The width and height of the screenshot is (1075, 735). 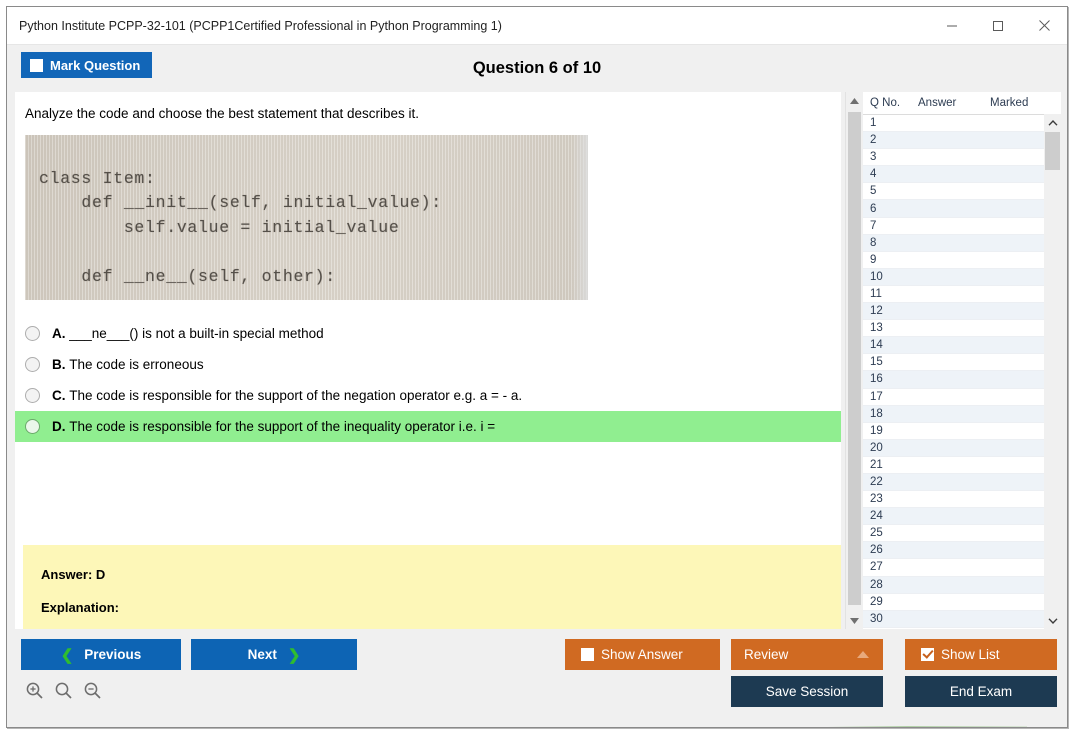 What do you see at coordinates (953, 551) in the screenshot?
I see `question-list-row: 26` at bounding box center [953, 551].